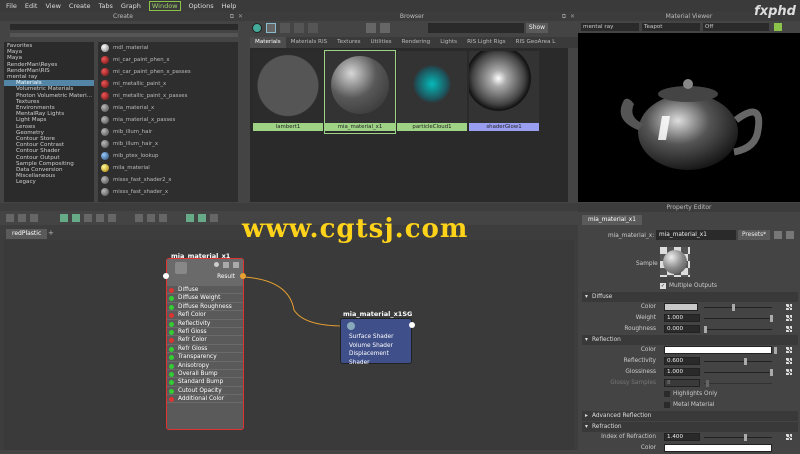 The height and width of the screenshot is (454, 800). What do you see at coordinates (682, 383) in the screenshot?
I see `value-field: 8` at bounding box center [682, 383].